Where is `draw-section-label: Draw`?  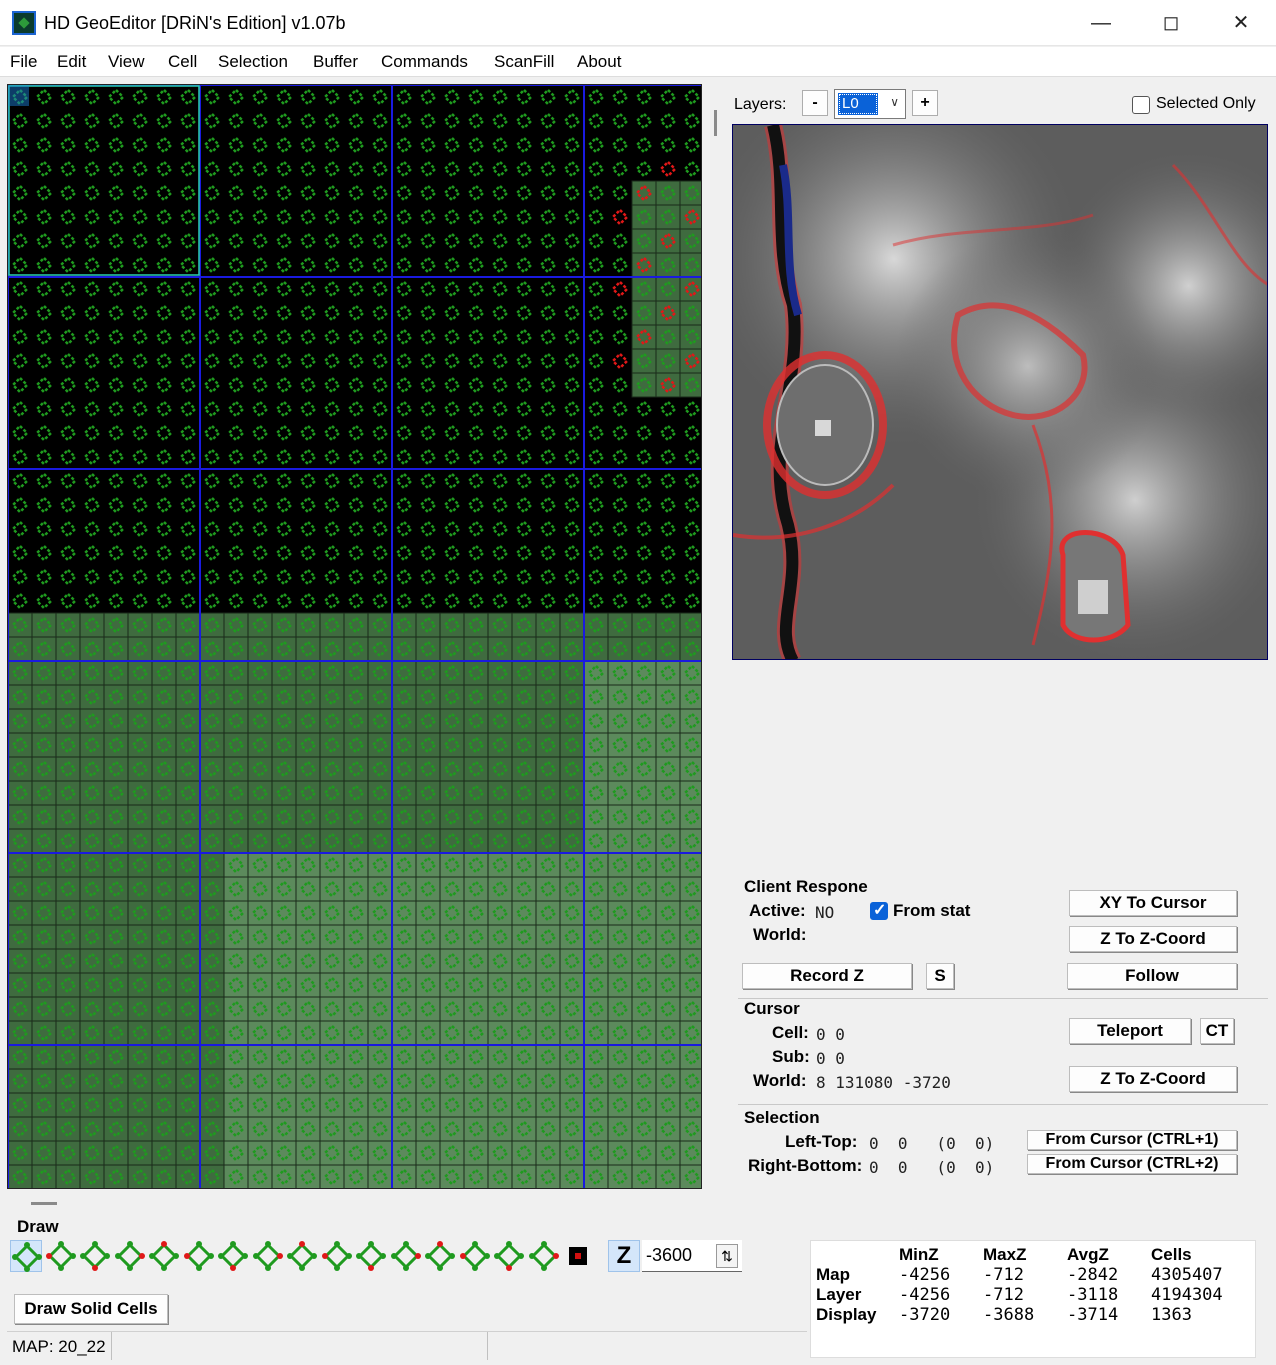
draw-section-label: Draw is located at coordinates (38, 1226).